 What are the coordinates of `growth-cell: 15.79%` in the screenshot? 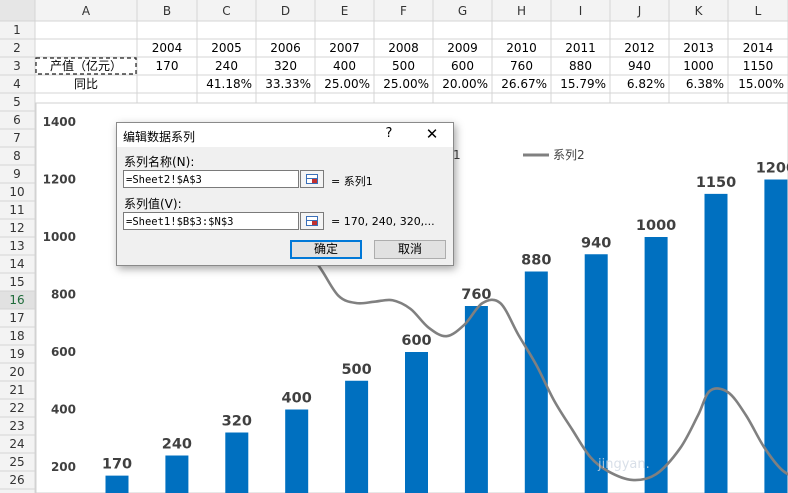 It's located at (583, 84).